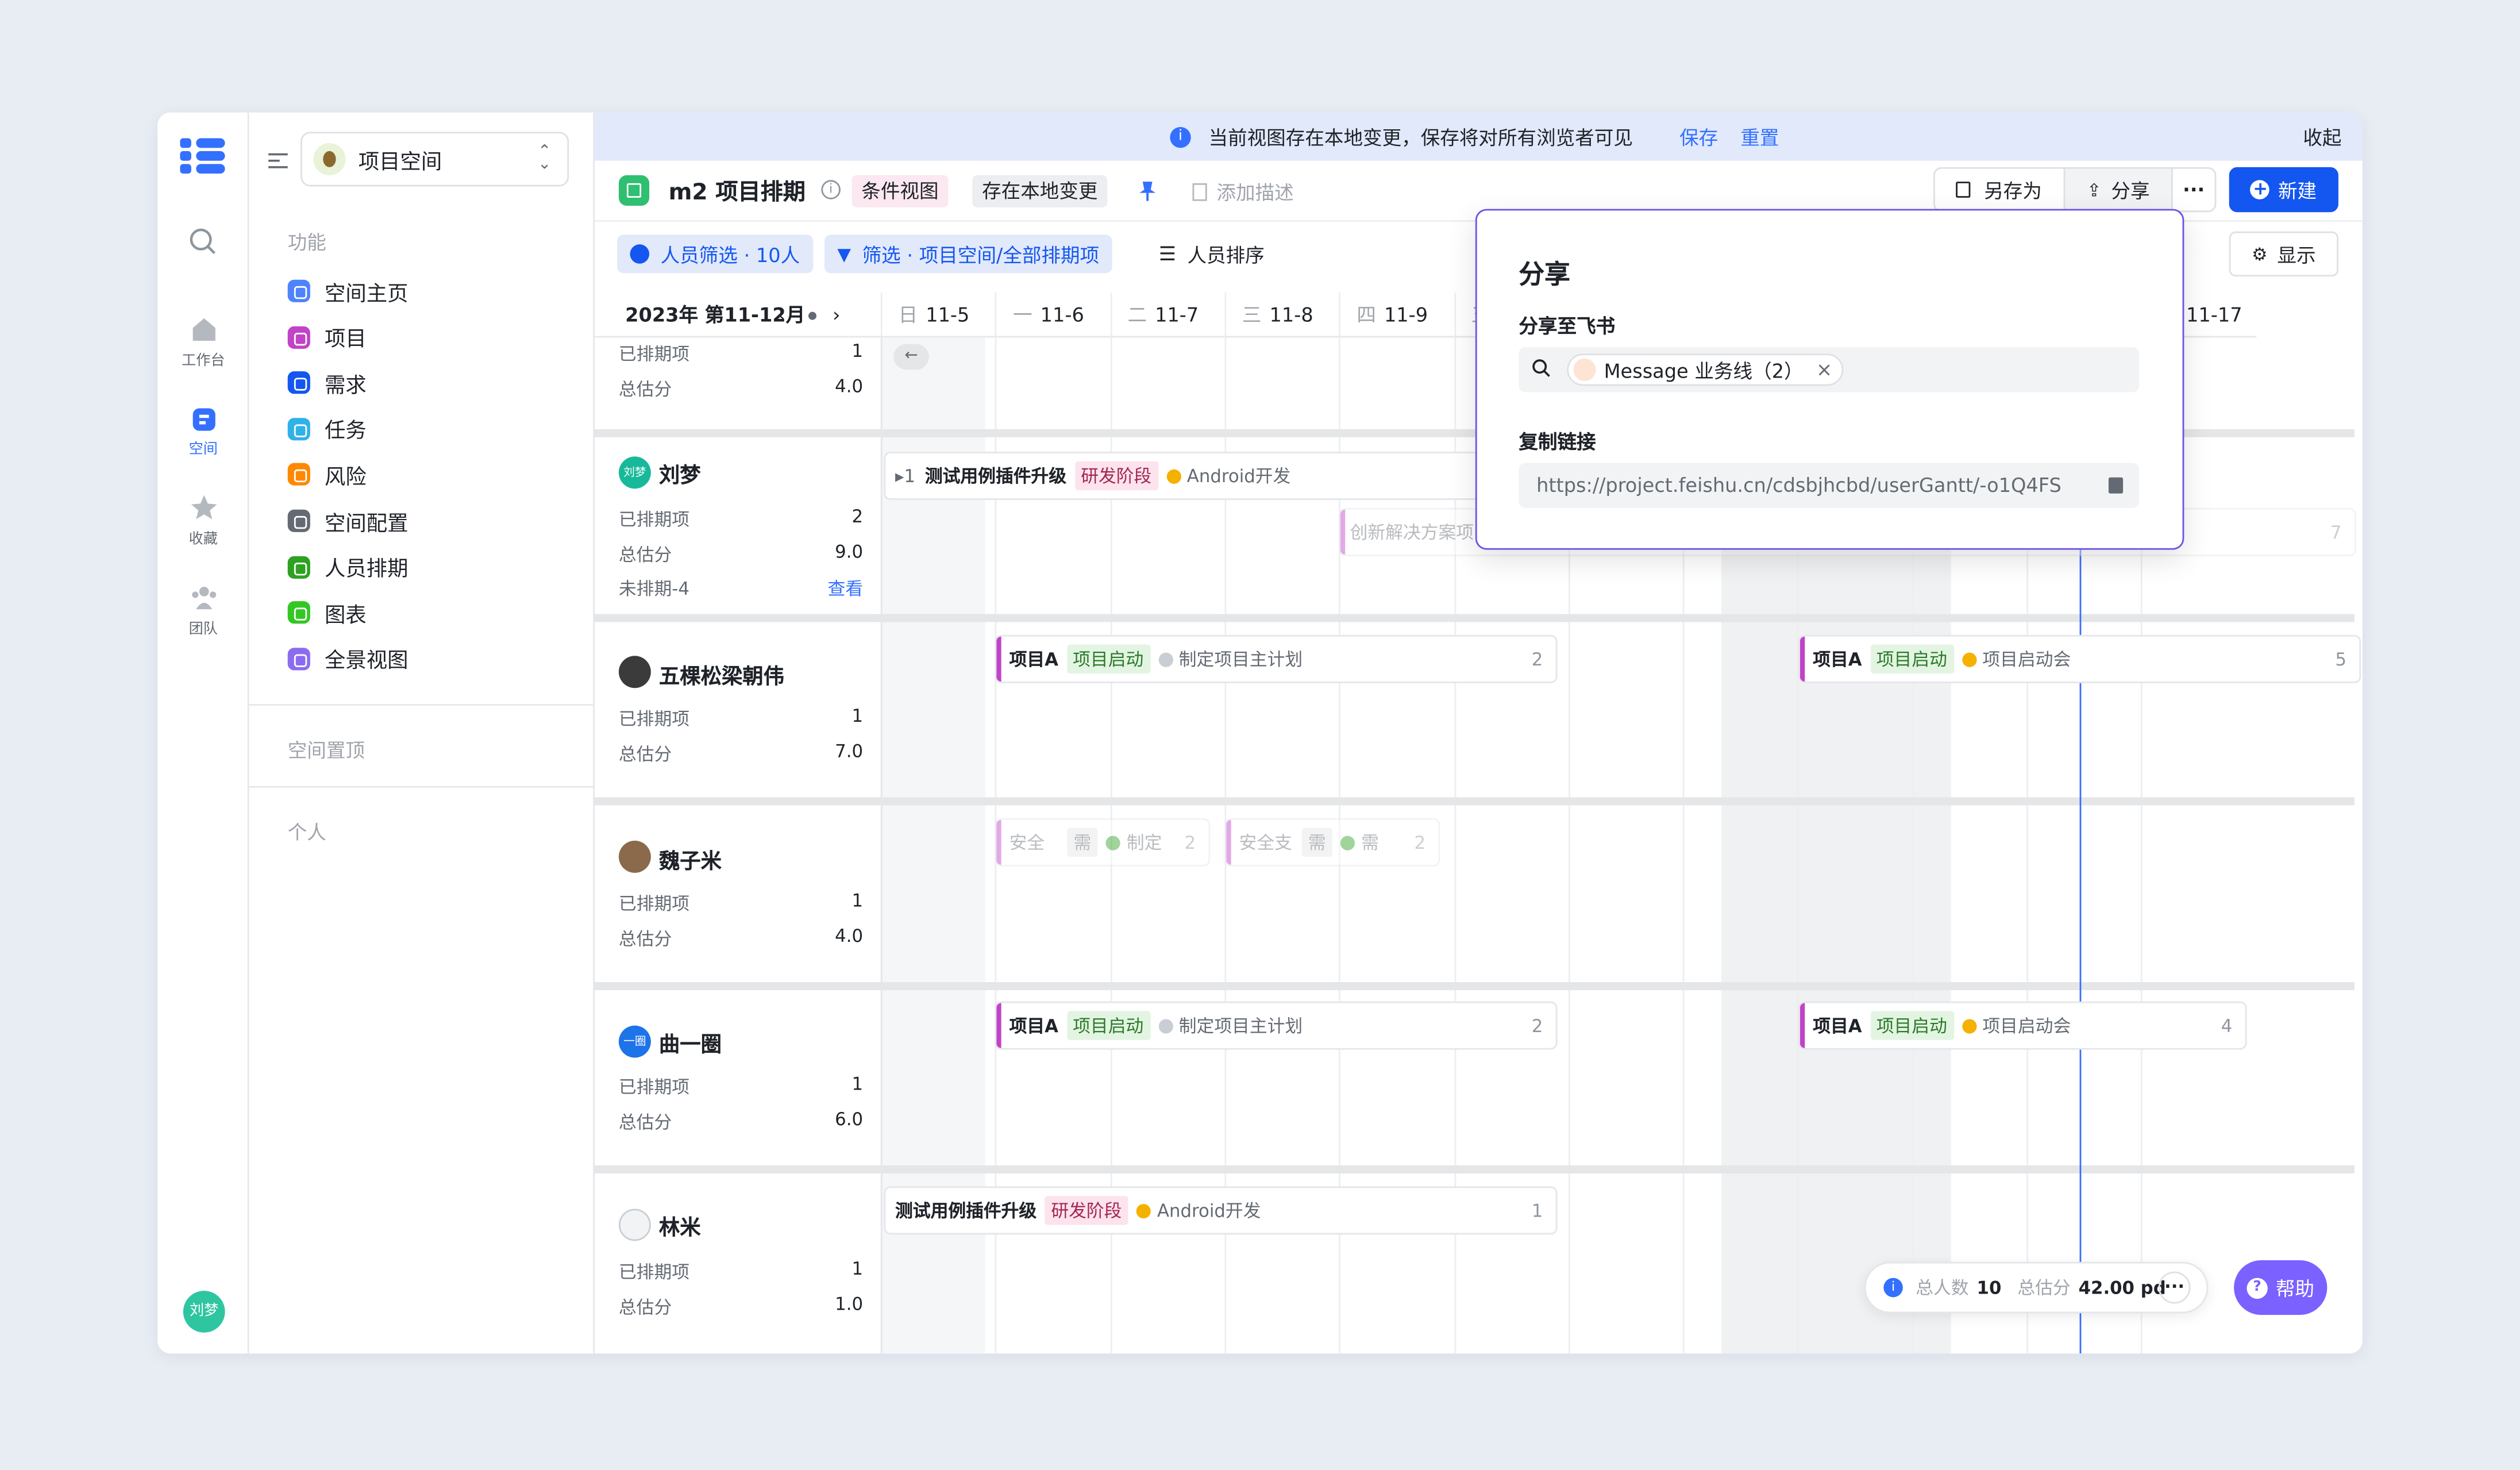 This screenshot has width=2520, height=1470. I want to click on add-description-label: 添加描述, so click(1255, 193).